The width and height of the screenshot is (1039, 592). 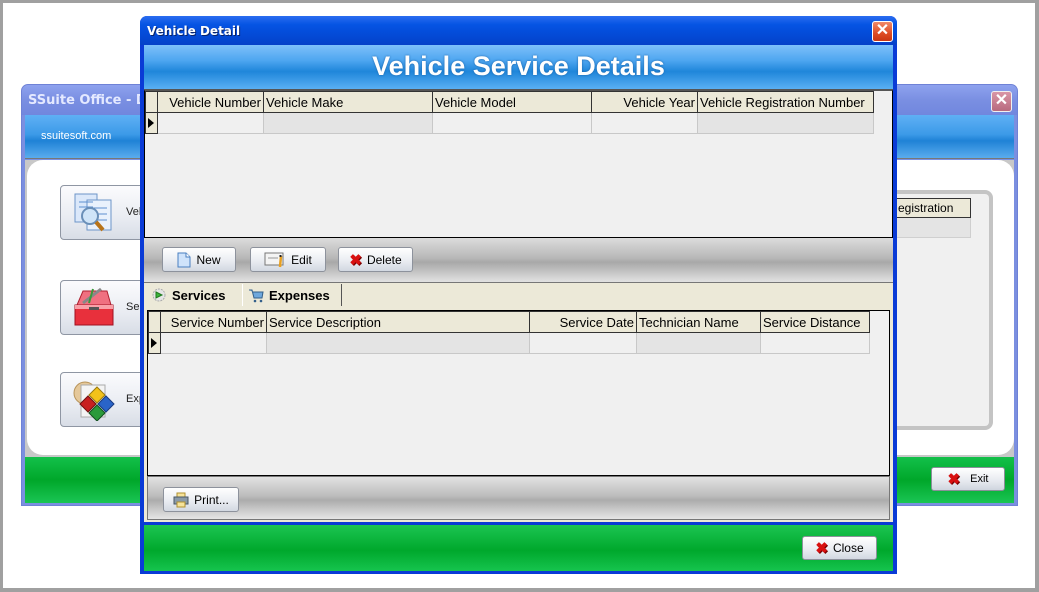 What do you see at coordinates (94, 306) in the screenshot?
I see `toolbox-icon` at bounding box center [94, 306].